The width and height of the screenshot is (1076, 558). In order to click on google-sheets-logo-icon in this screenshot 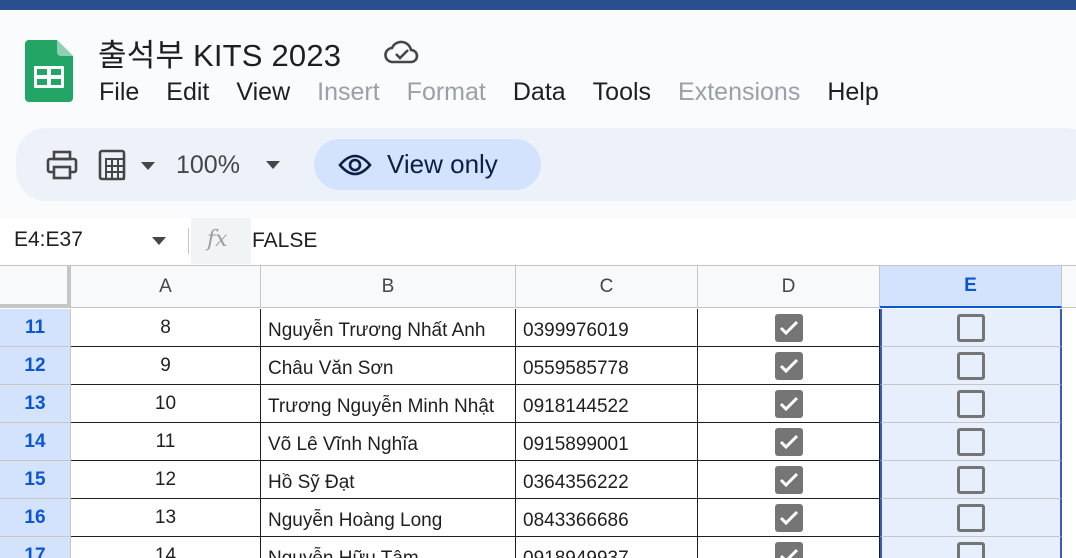, I will do `click(49, 71)`.